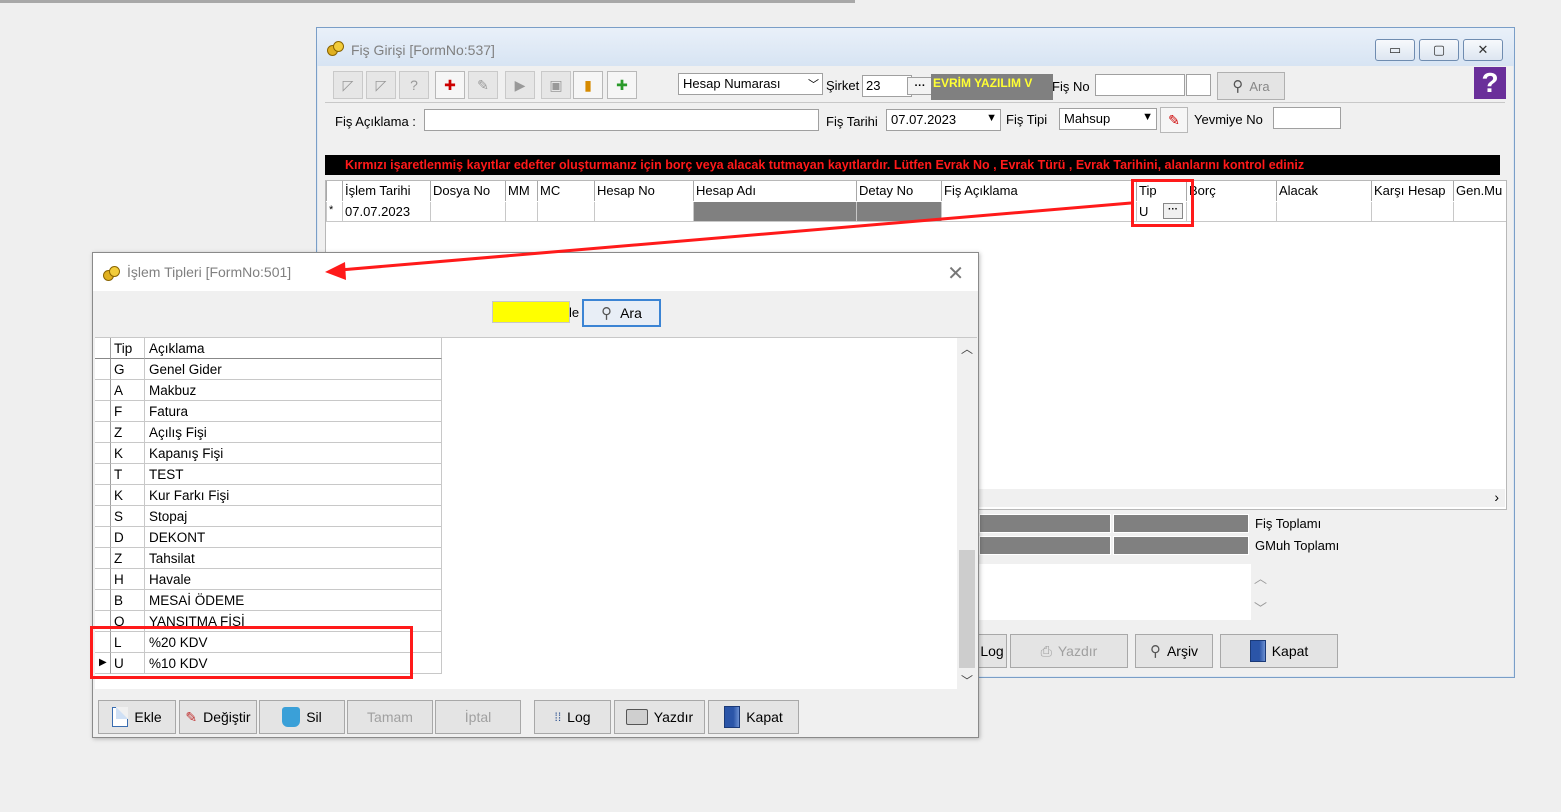 This screenshot has height=812, width=1561. Describe the element at coordinates (556, 85) in the screenshot. I see `last-record-icon: ▣` at that location.